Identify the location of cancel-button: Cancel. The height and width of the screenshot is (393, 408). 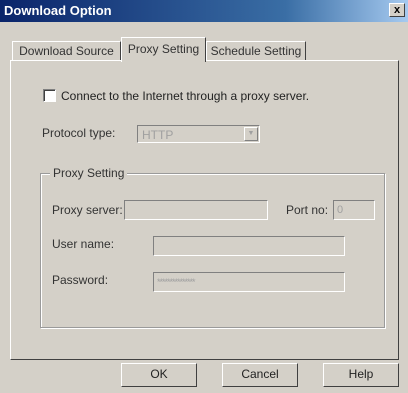
(260, 375).